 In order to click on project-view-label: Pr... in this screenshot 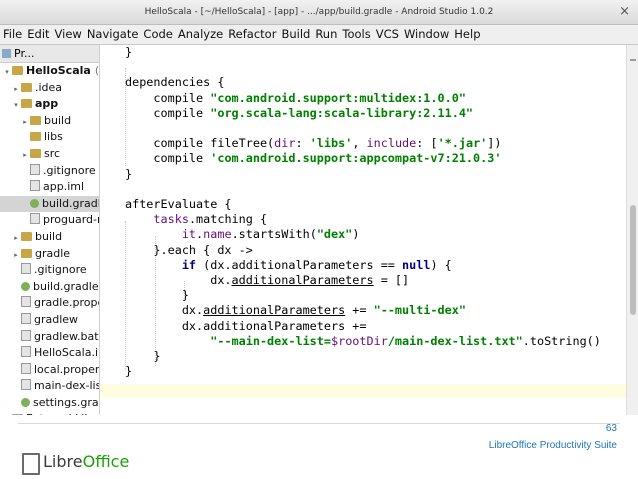, I will do `click(24, 53)`.